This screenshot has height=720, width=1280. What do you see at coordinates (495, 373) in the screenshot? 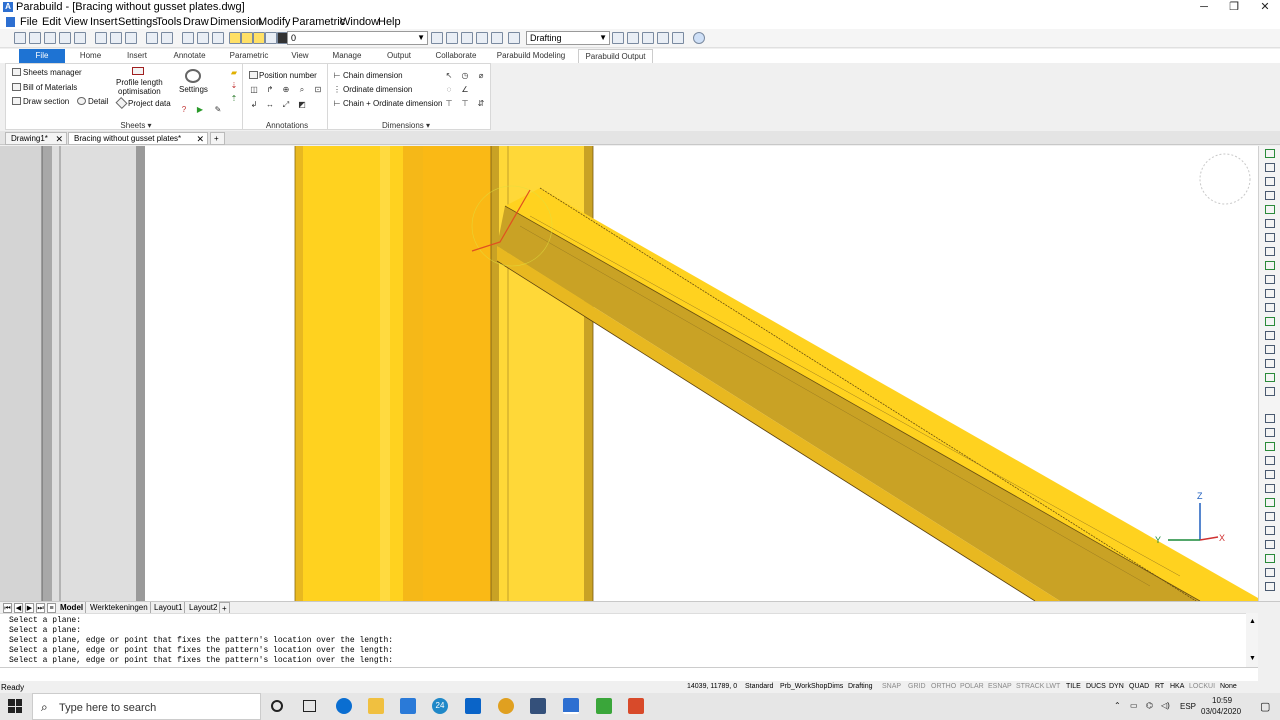
I see `column-flange-right` at bounding box center [495, 373].